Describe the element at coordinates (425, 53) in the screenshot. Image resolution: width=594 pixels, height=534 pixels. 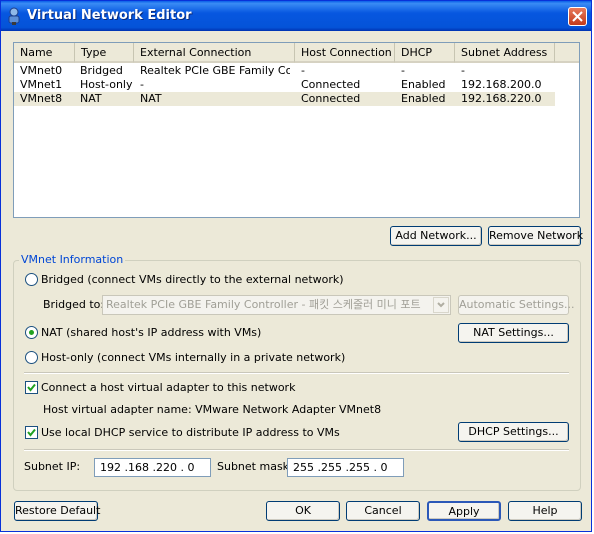
I see `column-header-dhcp: DHCP` at that location.